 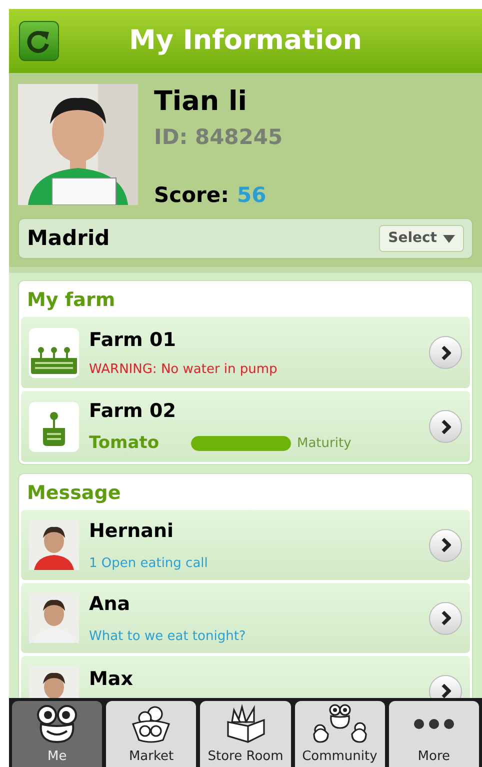 I want to click on sender-name: Max, so click(x=111, y=679).